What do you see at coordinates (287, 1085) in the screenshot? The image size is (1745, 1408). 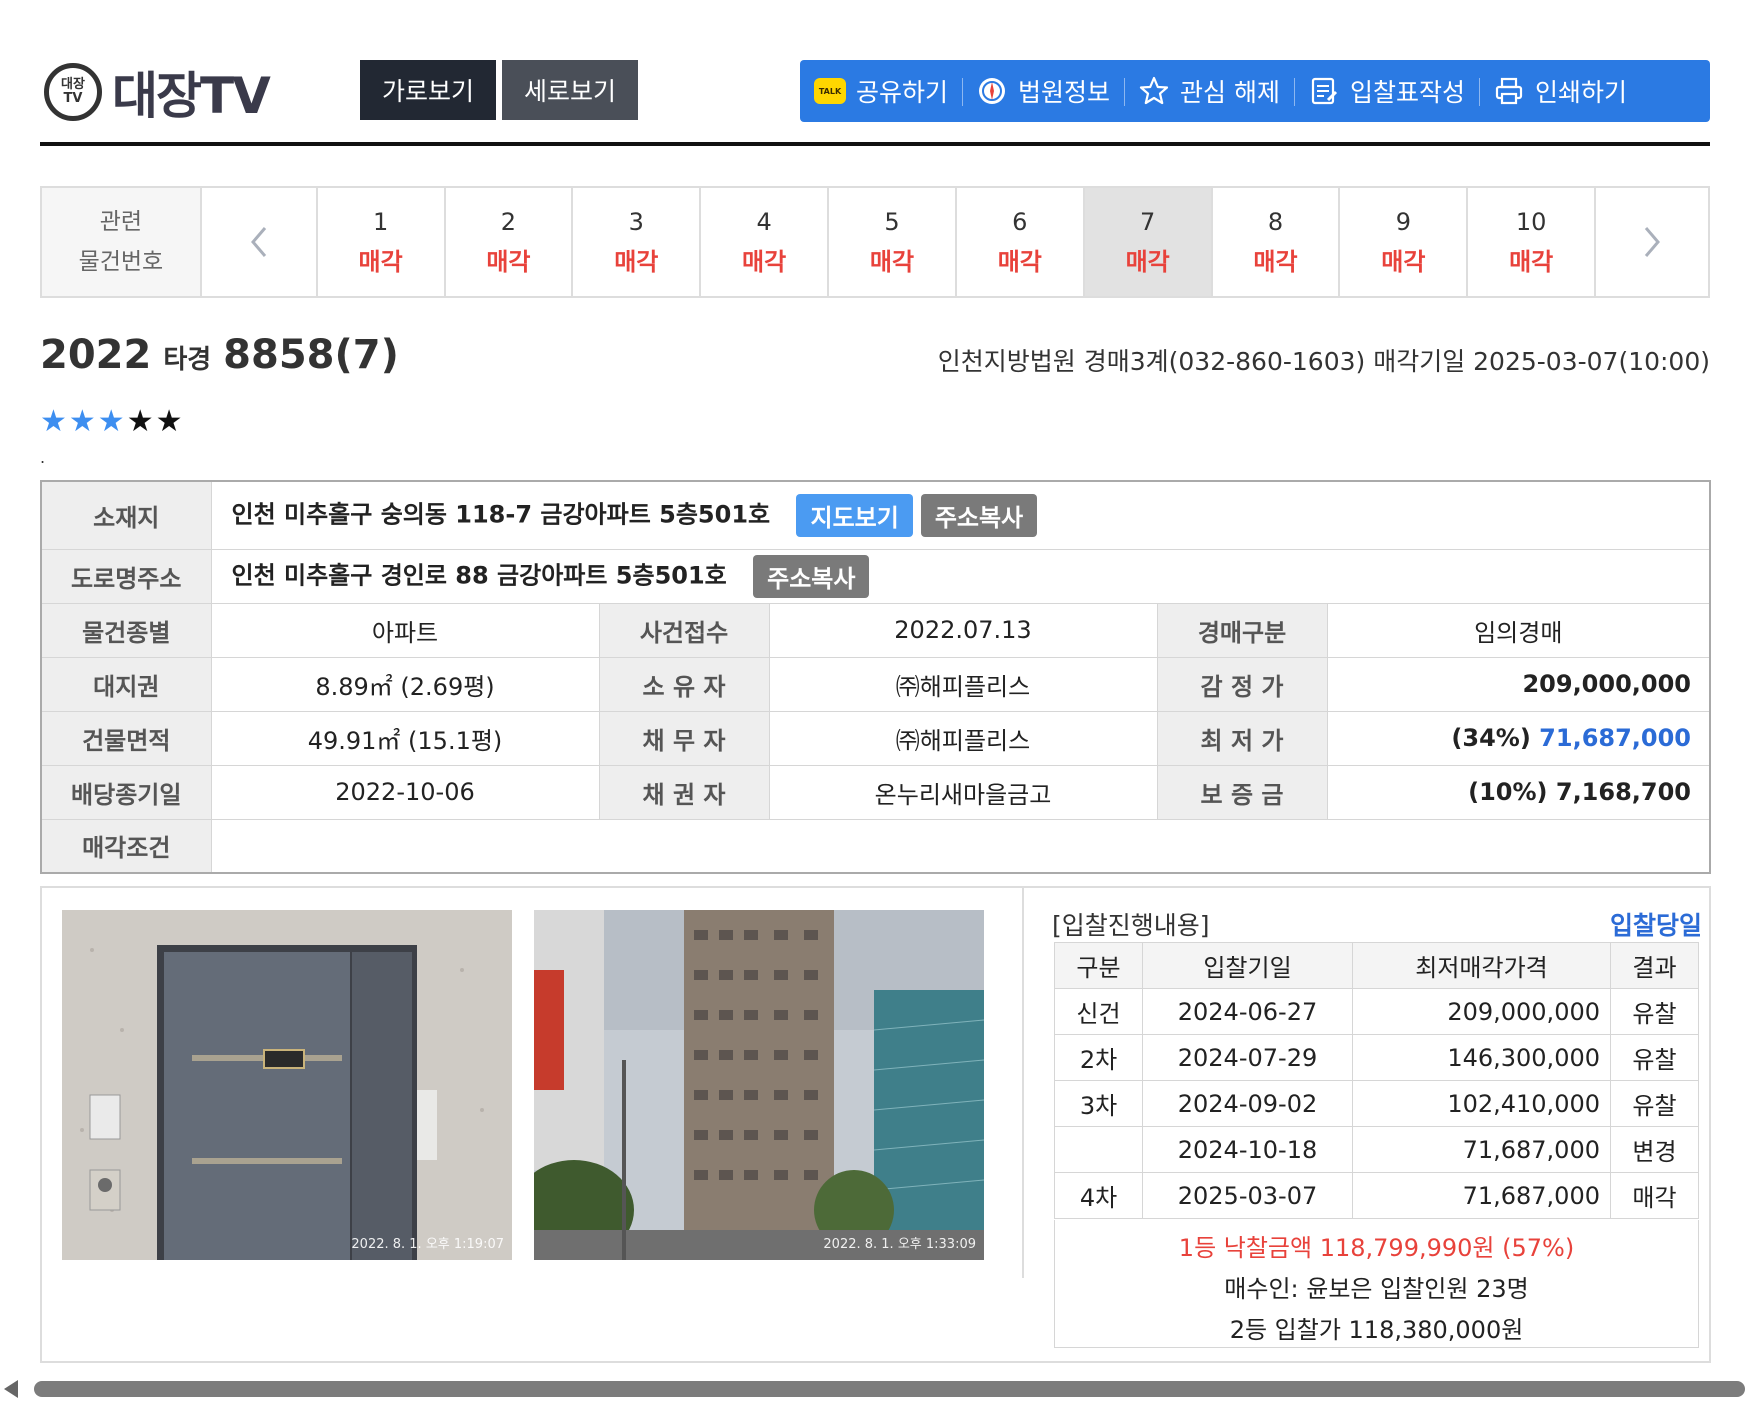 I see `property-photo-door: 2022. 8. 1. 오후 1:19:07` at bounding box center [287, 1085].